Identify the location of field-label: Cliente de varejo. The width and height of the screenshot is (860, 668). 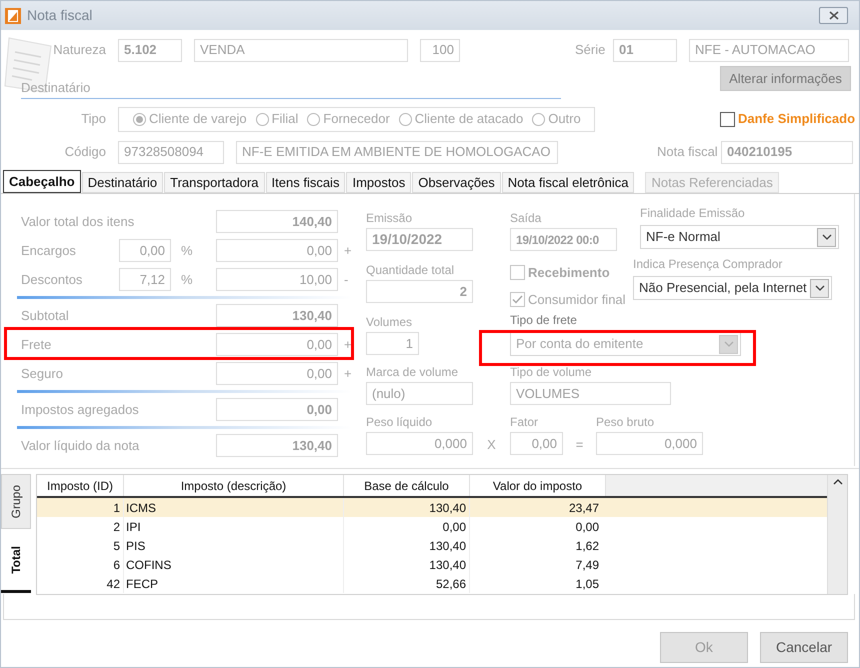
(198, 119).